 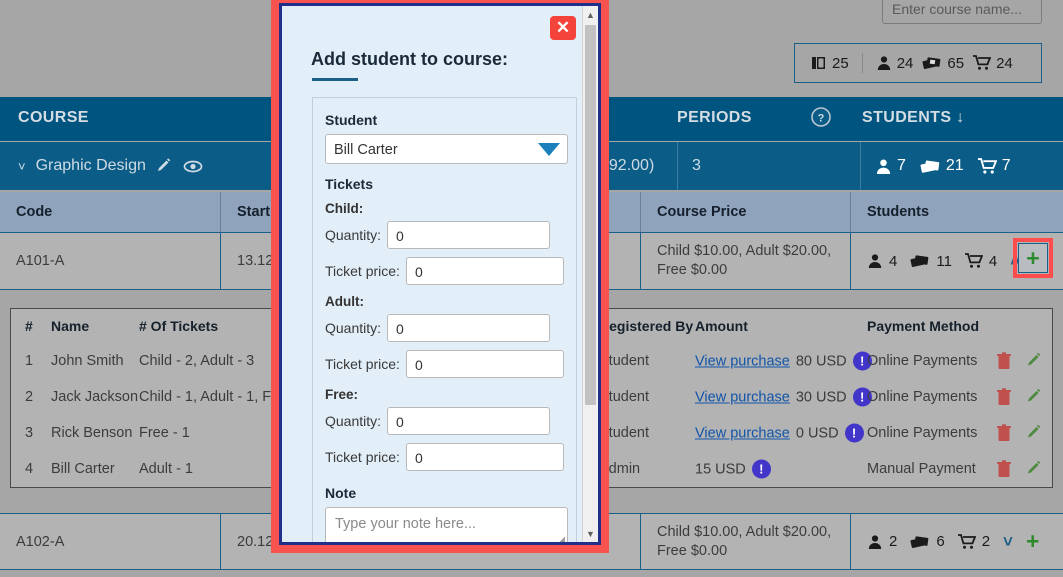 I want to click on column-header-code: Code, so click(x=110, y=212).